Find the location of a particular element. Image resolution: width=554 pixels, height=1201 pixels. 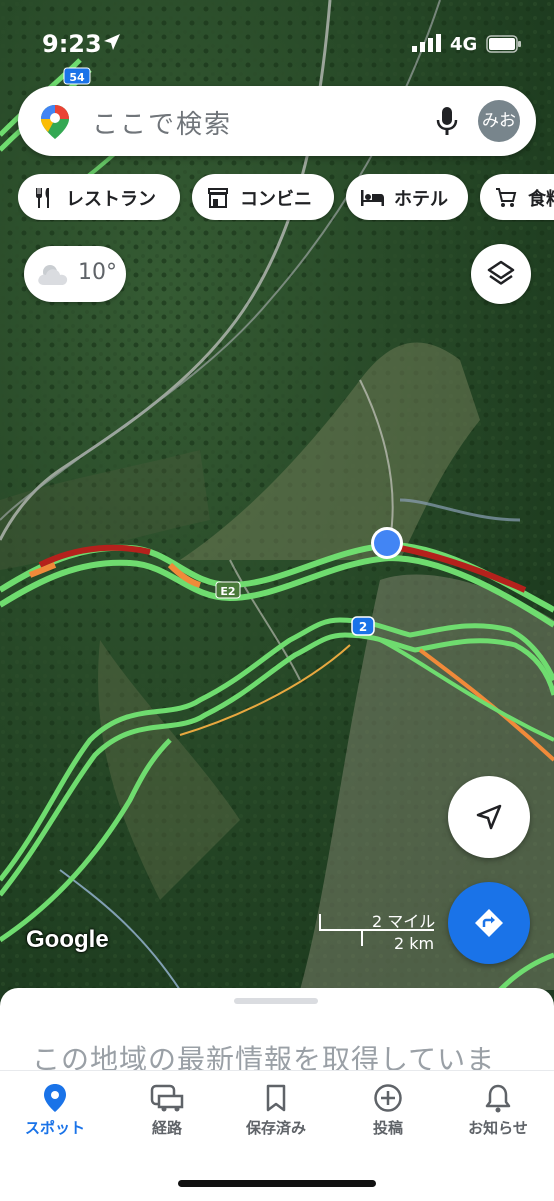

bell-icon is located at coordinates (498, 1098).